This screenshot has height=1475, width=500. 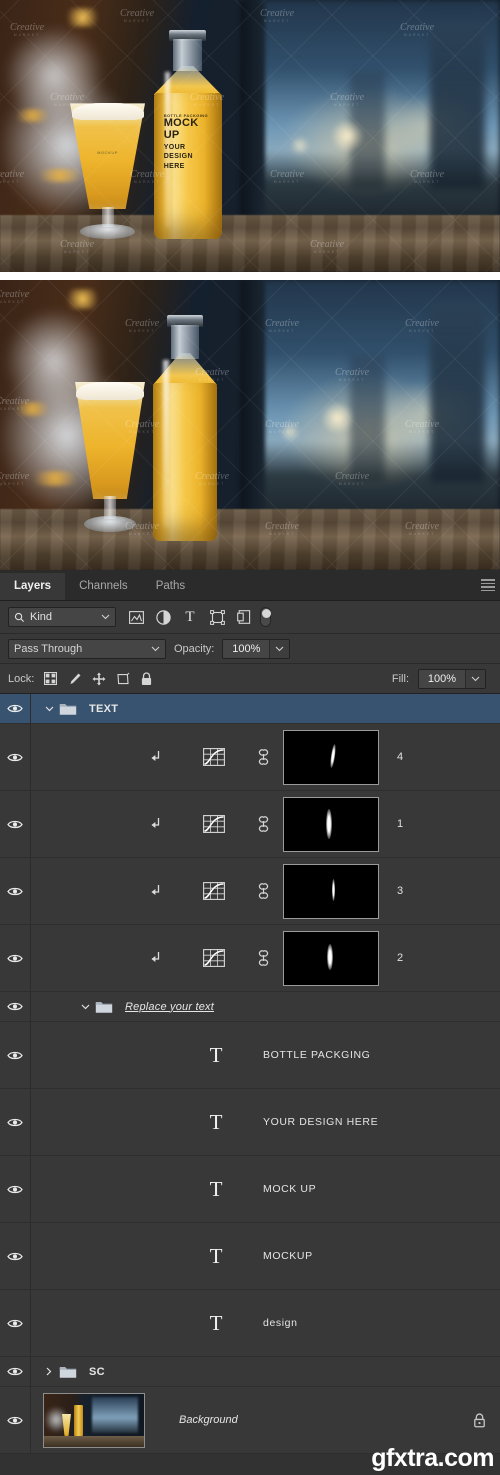 I want to click on smart-object-filter-icon, so click(x=244, y=617).